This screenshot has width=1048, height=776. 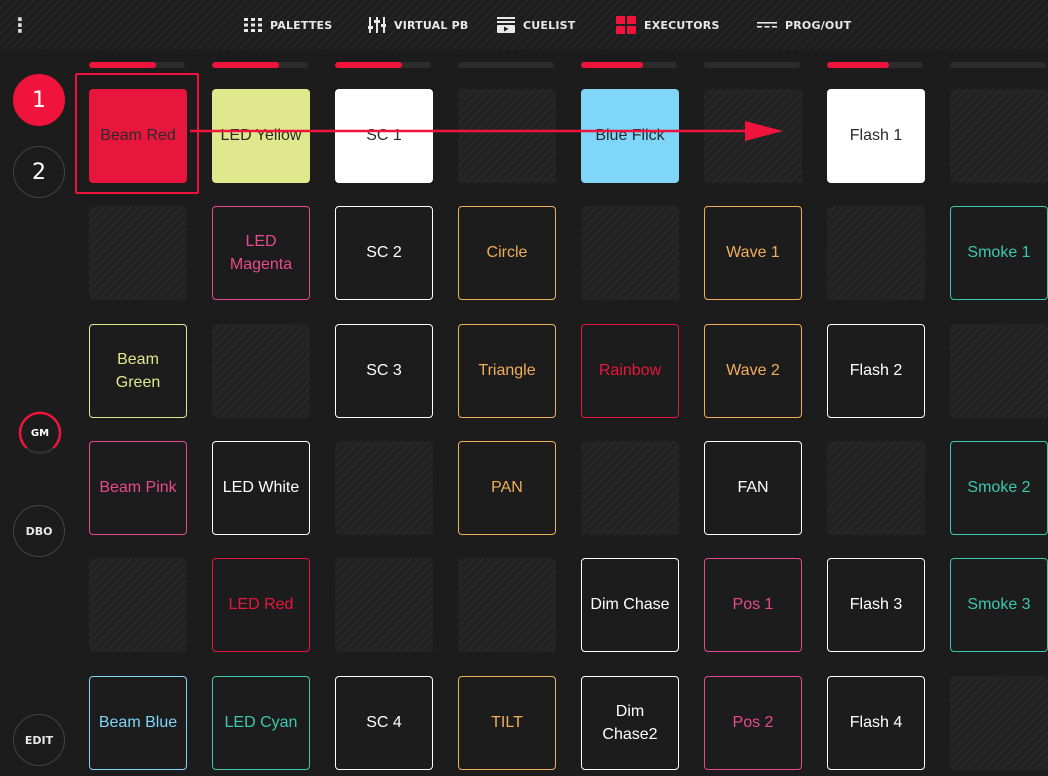 What do you see at coordinates (682, 25) in the screenshot?
I see `nav-executors-label: EXECUTORS` at bounding box center [682, 25].